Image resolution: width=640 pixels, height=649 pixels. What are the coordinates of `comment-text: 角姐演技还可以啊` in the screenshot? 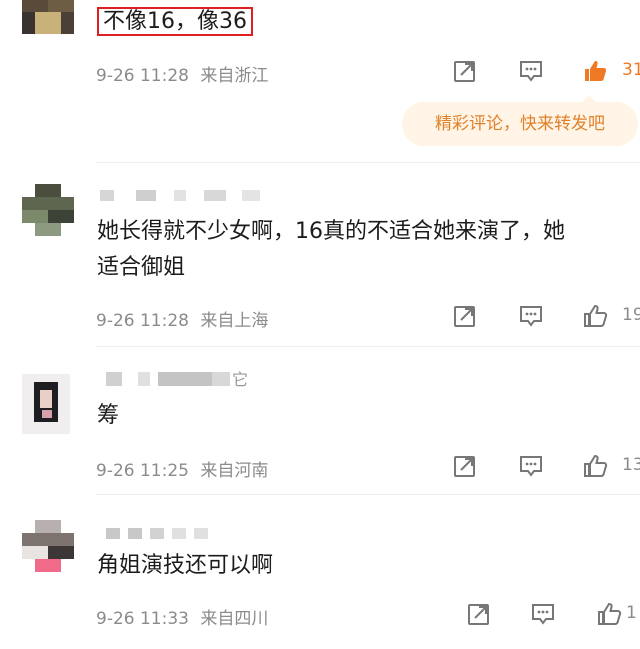 It's located at (185, 565).